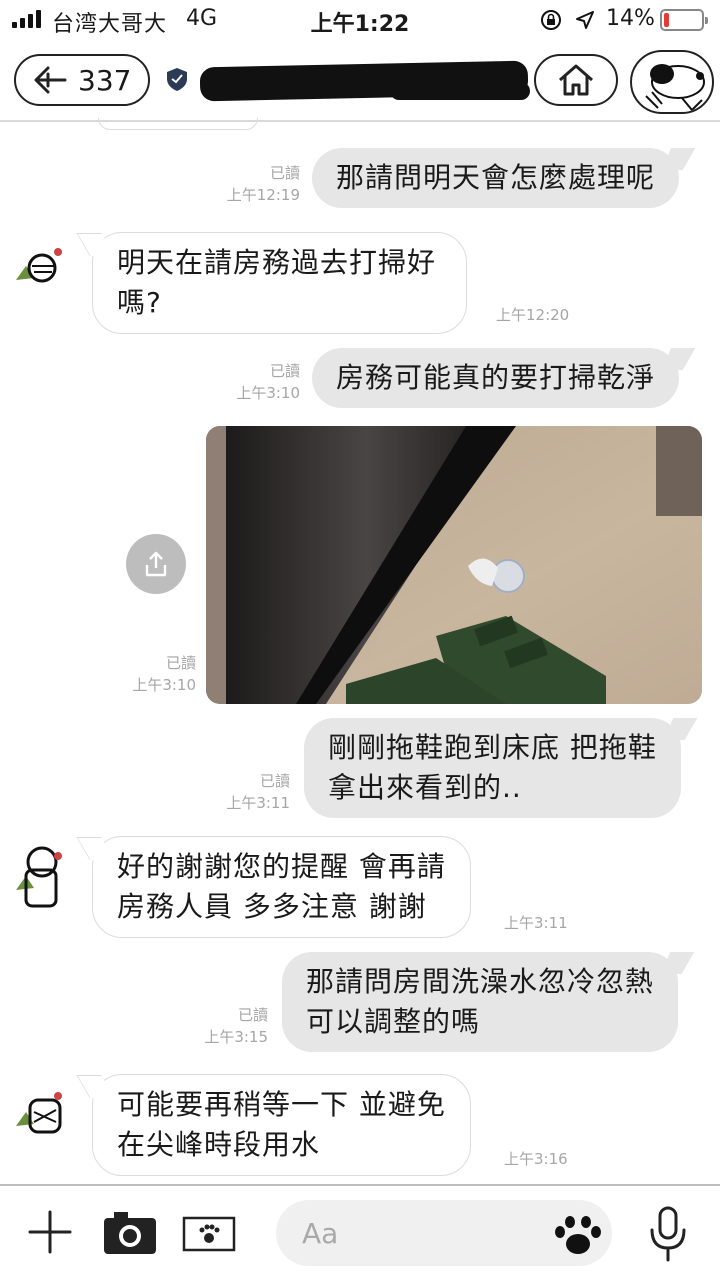  What do you see at coordinates (263, 195) in the screenshot?
I see `message-time: 上午12:19` at bounding box center [263, 195].